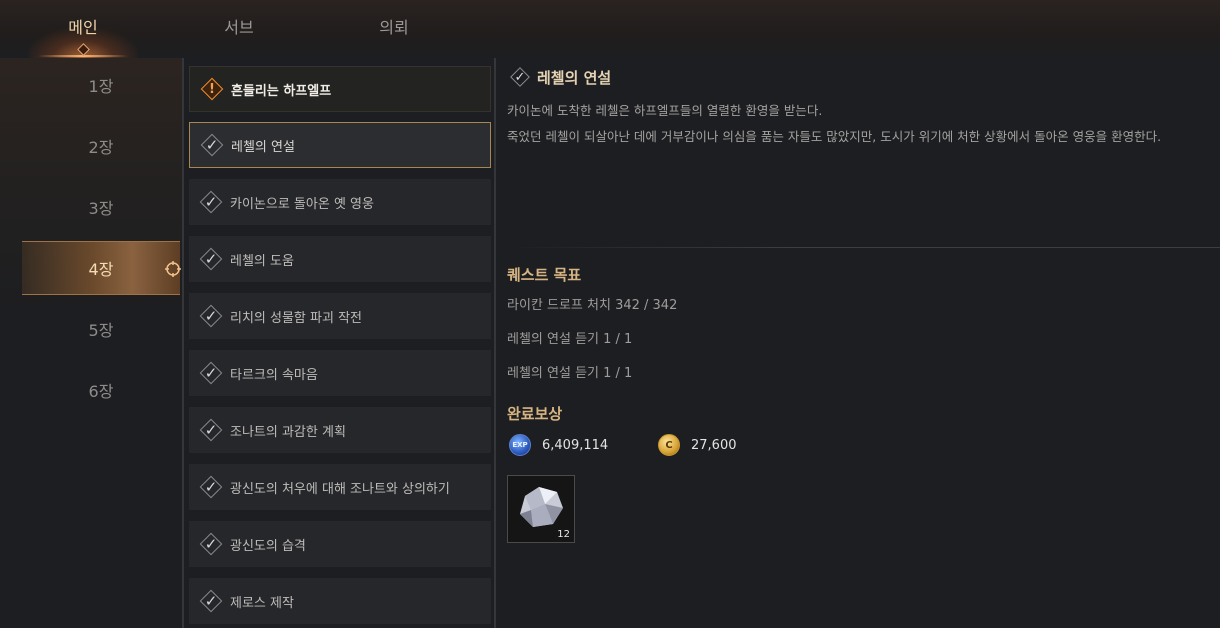 The width and height of the screenshot is (1220, 628). Describe the element at coordinates (268, 546) in the screenshot. I see `quest-label: 광신도의 습격` at that location.